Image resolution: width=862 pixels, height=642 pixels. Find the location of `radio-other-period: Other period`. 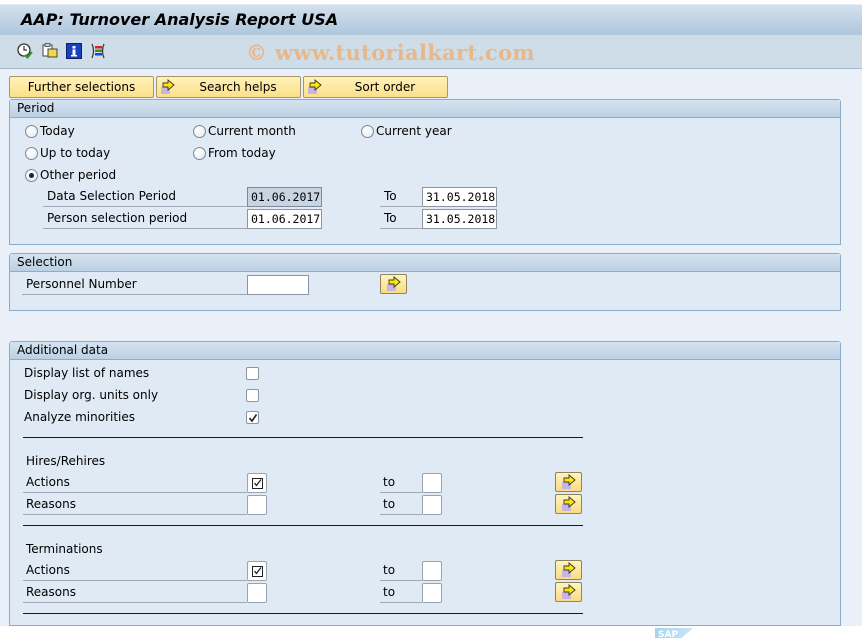

radio-other-period: Other period is located at coordinates (70, 175).